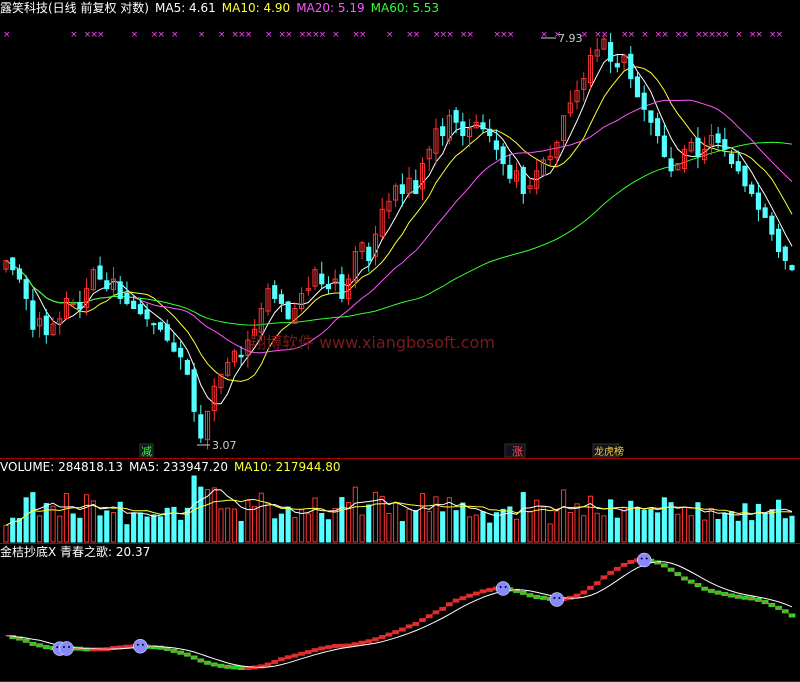  Describe the element at coordinates (405, 8) in the screenshot. I see `ma60-readout: MA60: 5.53` at that location.